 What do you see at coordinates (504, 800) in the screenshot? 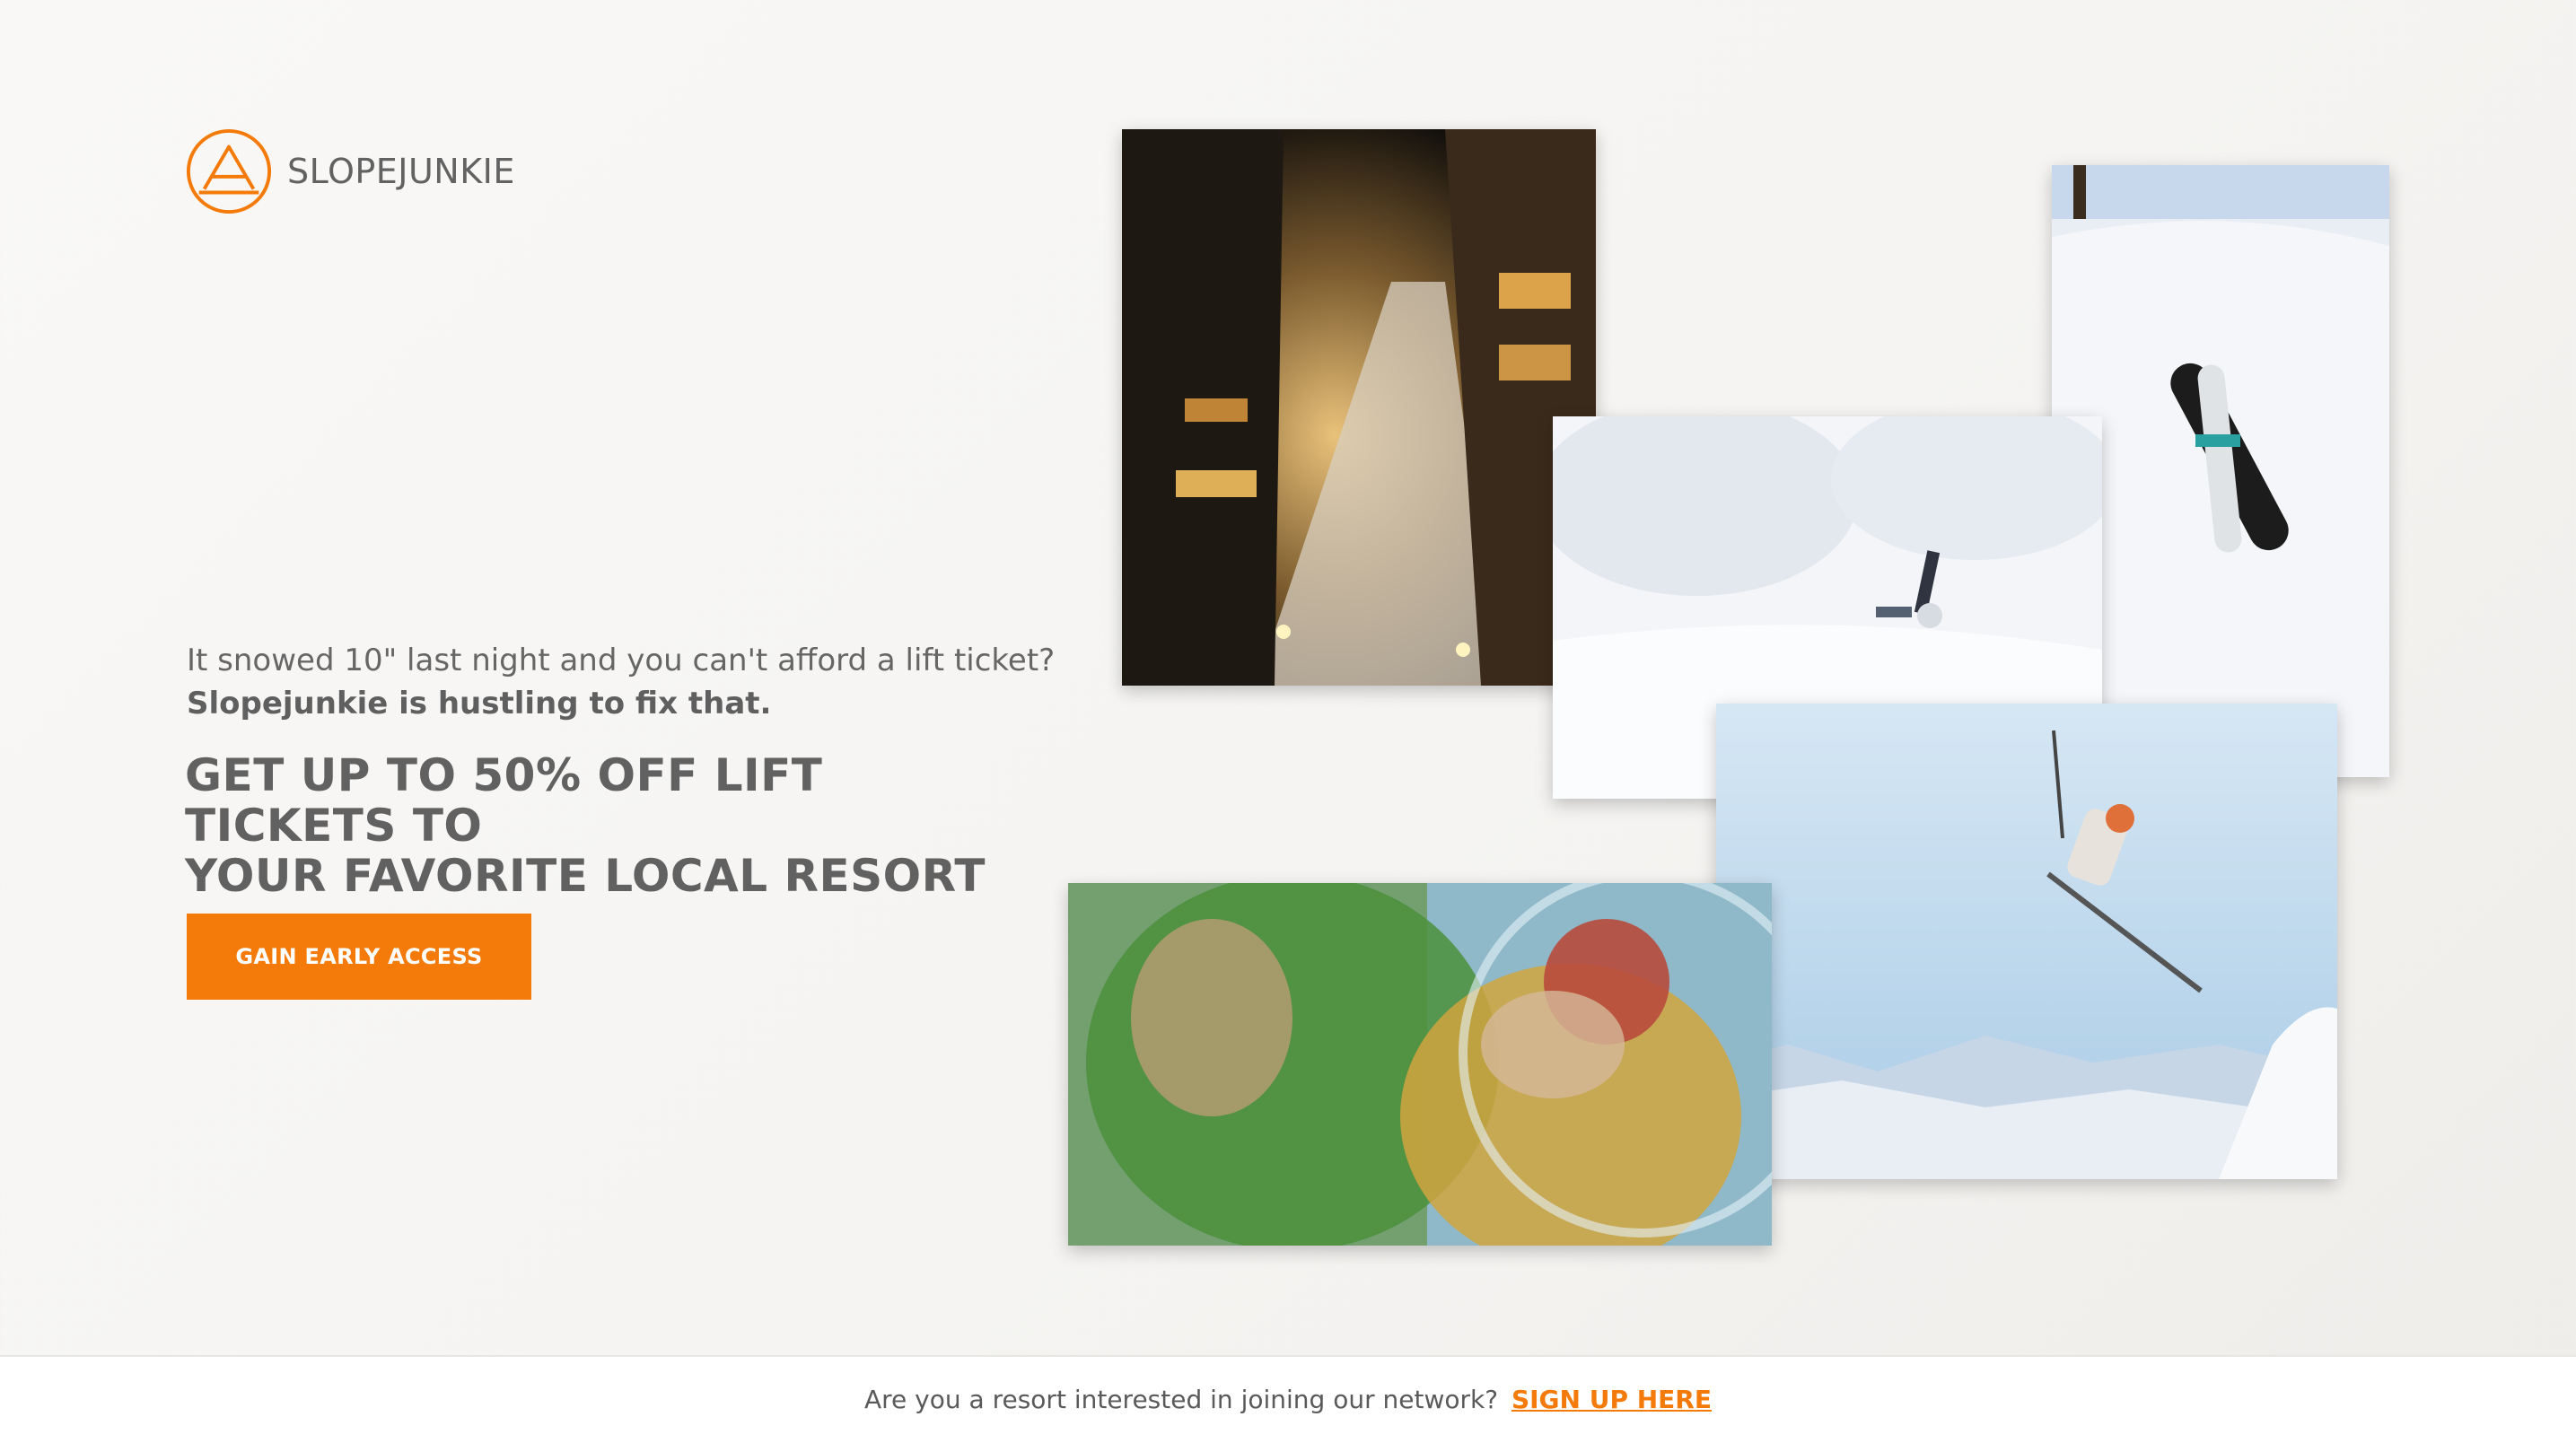
I see `headline-line-1: GET UP TO 50% OFF LIFT TICKETS TO` at bounding box center [504, 800].